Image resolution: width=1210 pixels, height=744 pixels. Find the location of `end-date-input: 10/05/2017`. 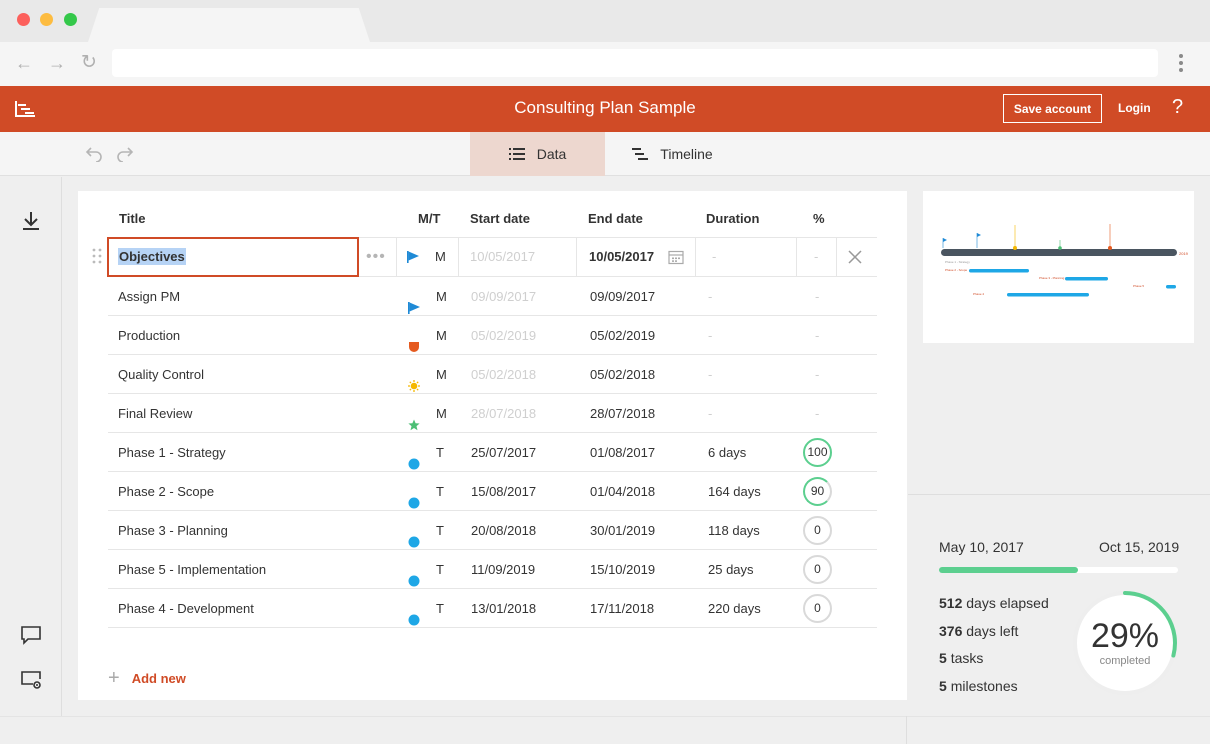

end-date-input: 10/05/2017 is located at coordinates (621, 257).